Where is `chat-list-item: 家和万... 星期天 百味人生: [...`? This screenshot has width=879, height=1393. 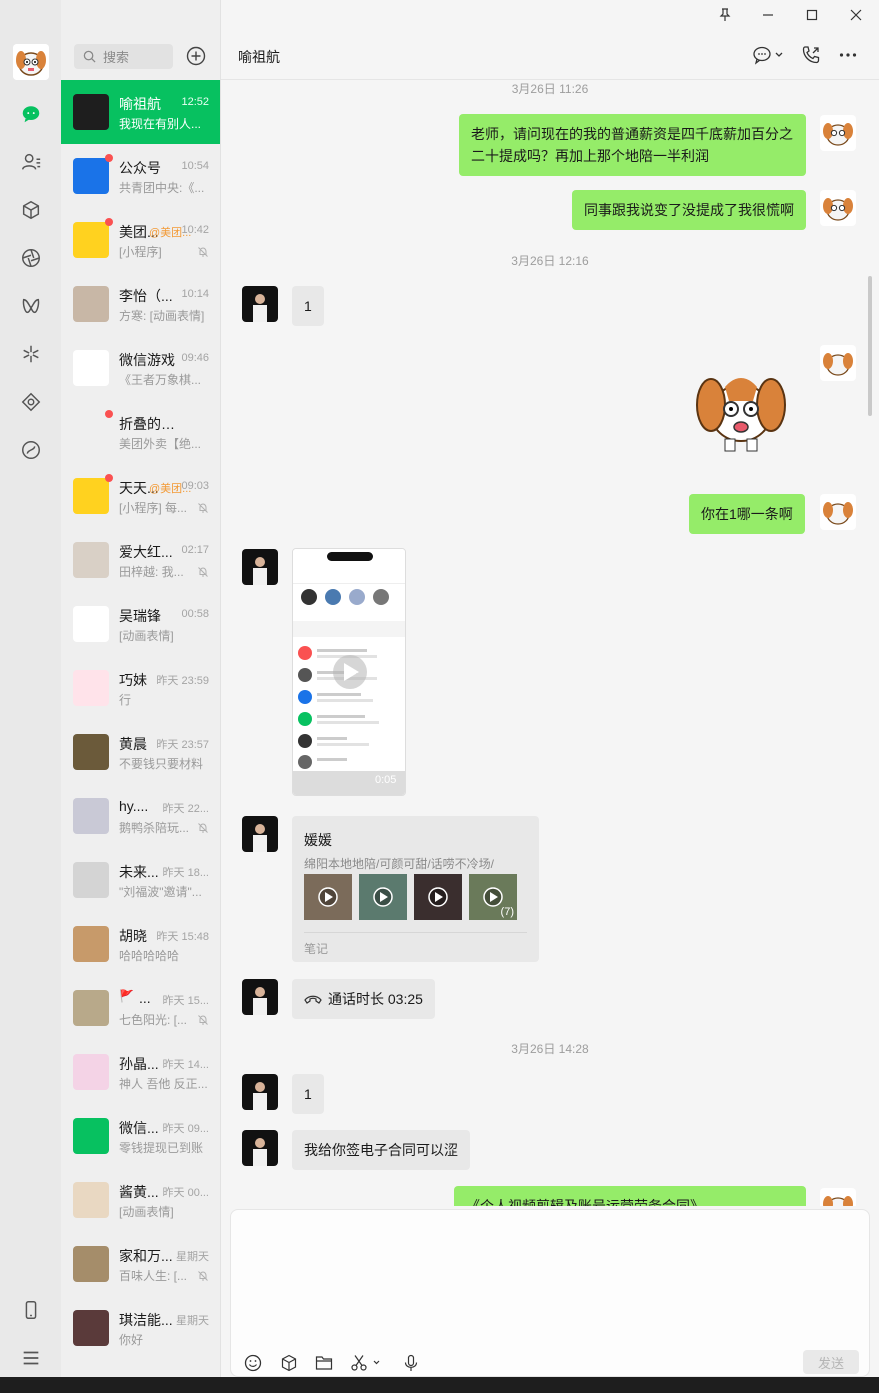
chat-list-item: 家和万... 星期天 百味人生: [... is located at coordinates (140, 1264).